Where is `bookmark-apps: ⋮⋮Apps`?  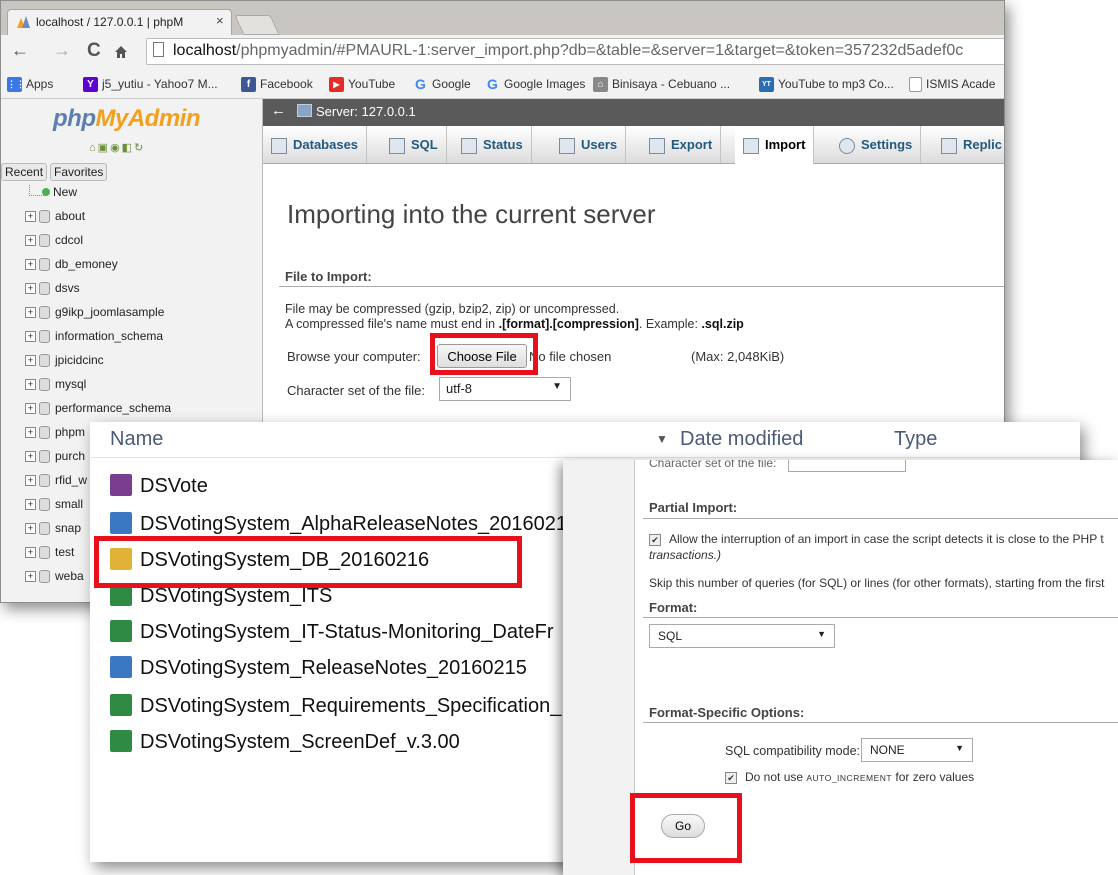 bookmark-apps: ⋮⋮Apps is located at coordinates (30, 84).